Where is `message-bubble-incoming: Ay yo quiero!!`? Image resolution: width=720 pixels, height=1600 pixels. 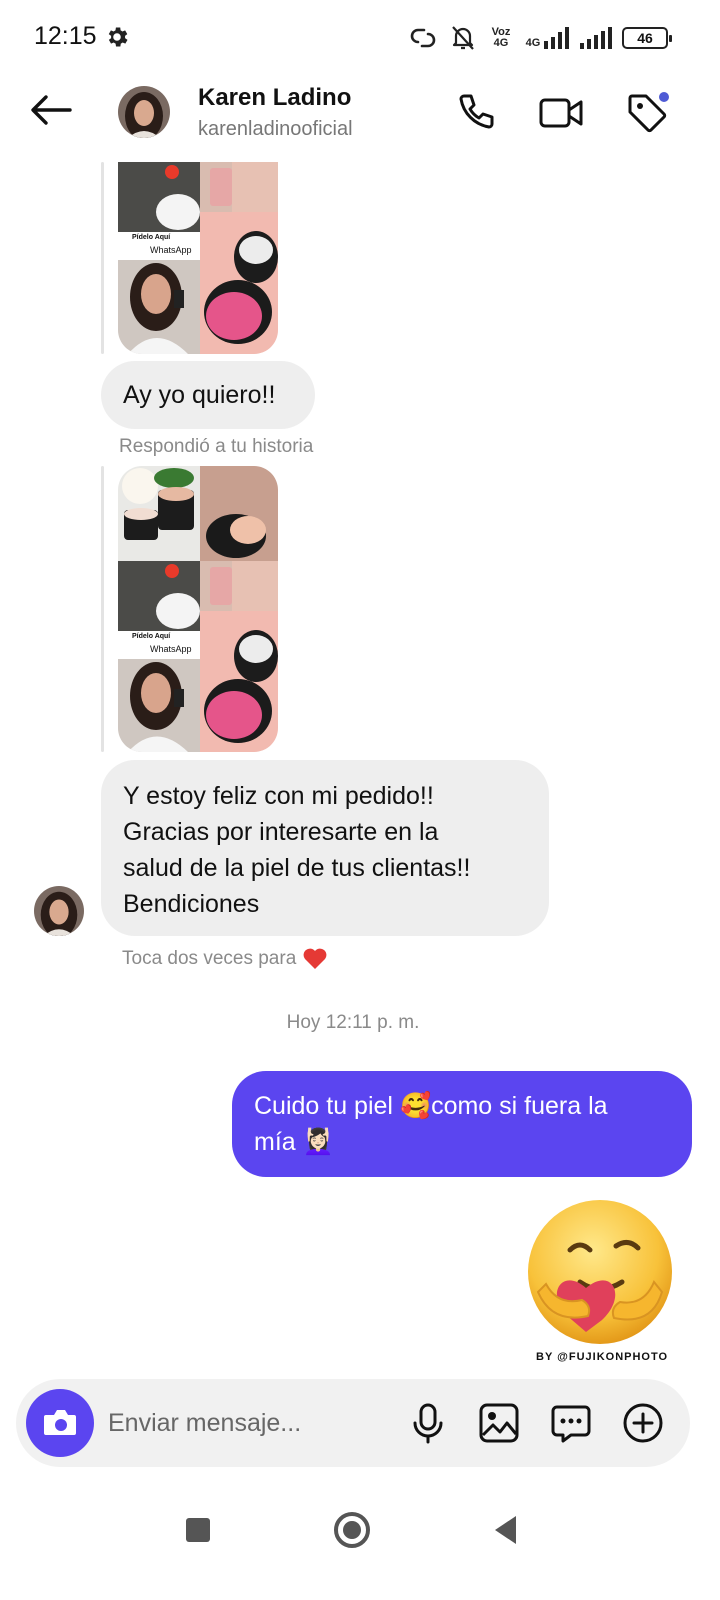 message-bubble-incoming: Ay yo quiero!! is located at coordinates (208, 395).